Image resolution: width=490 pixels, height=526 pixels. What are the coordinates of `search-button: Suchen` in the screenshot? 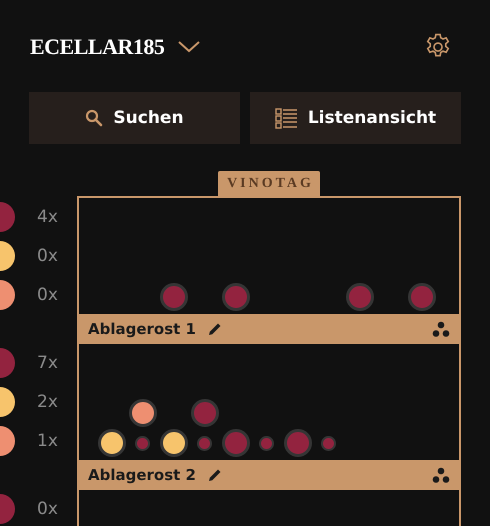 It's located at (134, 118).